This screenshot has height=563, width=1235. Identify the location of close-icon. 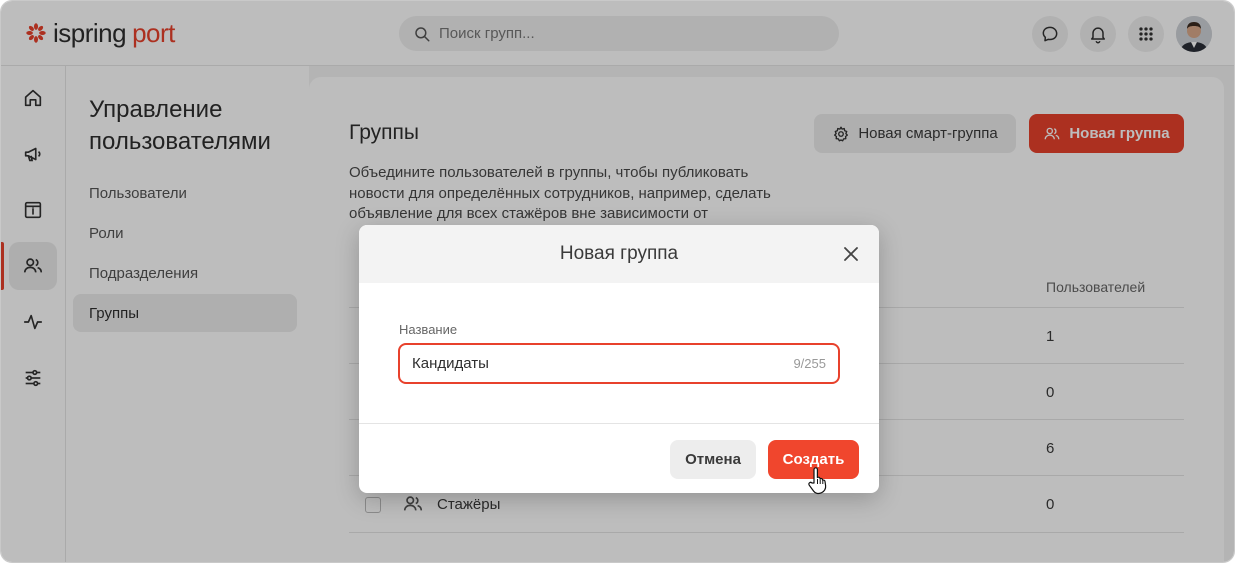
(851, 254).